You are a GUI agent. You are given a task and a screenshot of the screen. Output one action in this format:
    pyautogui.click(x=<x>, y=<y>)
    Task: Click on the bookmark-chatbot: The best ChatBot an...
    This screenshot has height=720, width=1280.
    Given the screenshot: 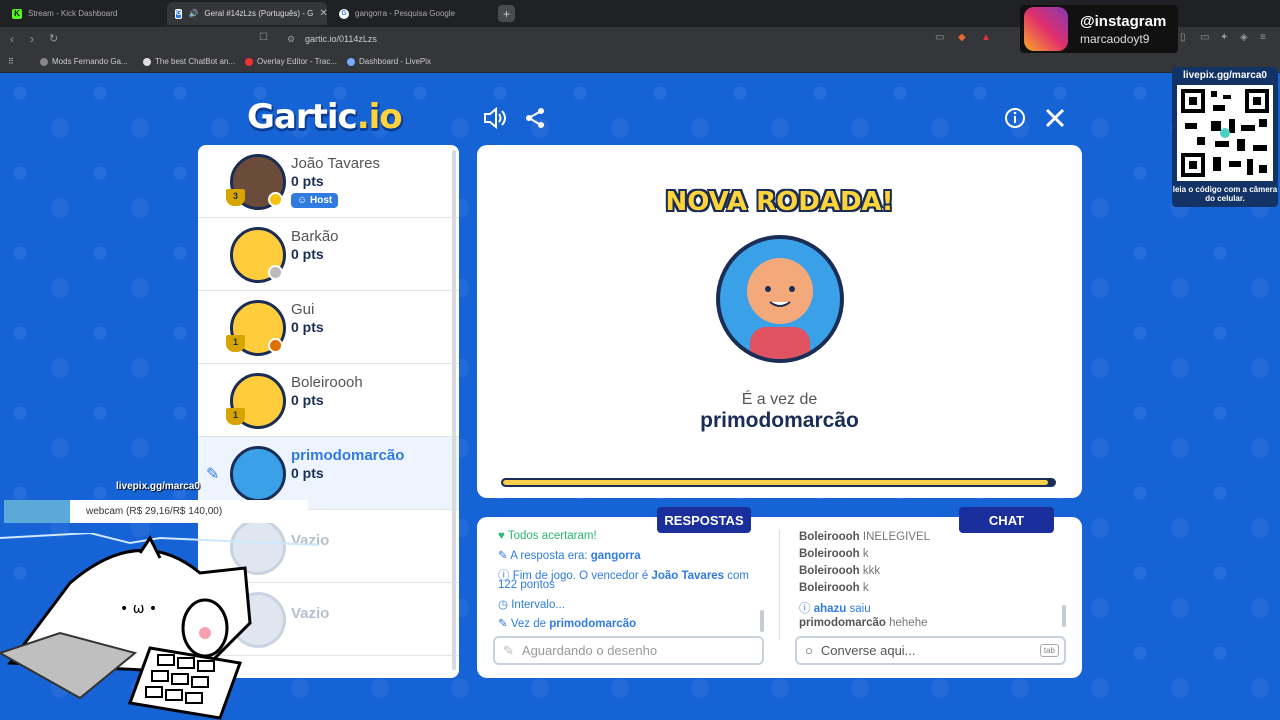 What is the action you would take?
    pyautogui.click(x=189, y=61)
    